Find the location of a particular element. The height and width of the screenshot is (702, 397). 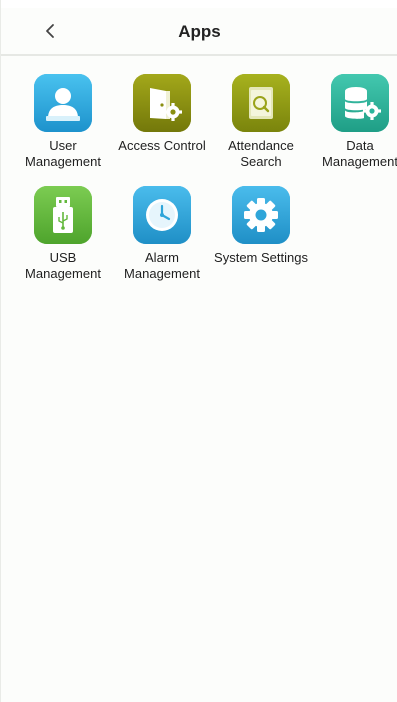

page-title: Apps is located at coordinates (199, 31).